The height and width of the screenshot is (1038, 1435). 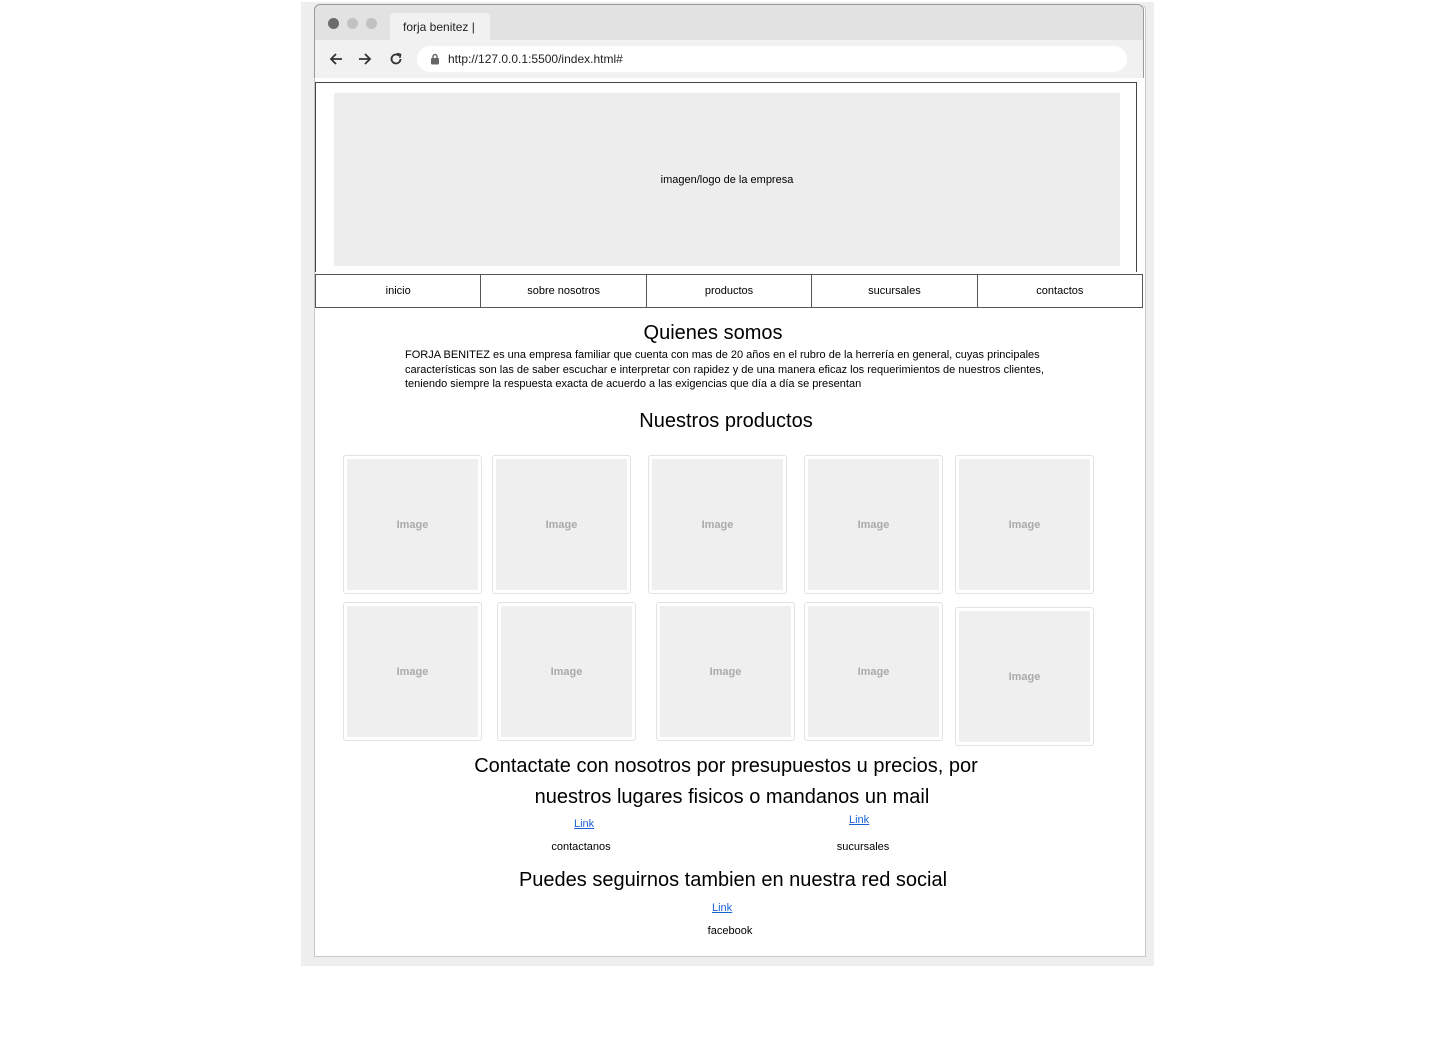 I want to click on browser-titlebar: forja benitez |, so click(x=729, y=22).